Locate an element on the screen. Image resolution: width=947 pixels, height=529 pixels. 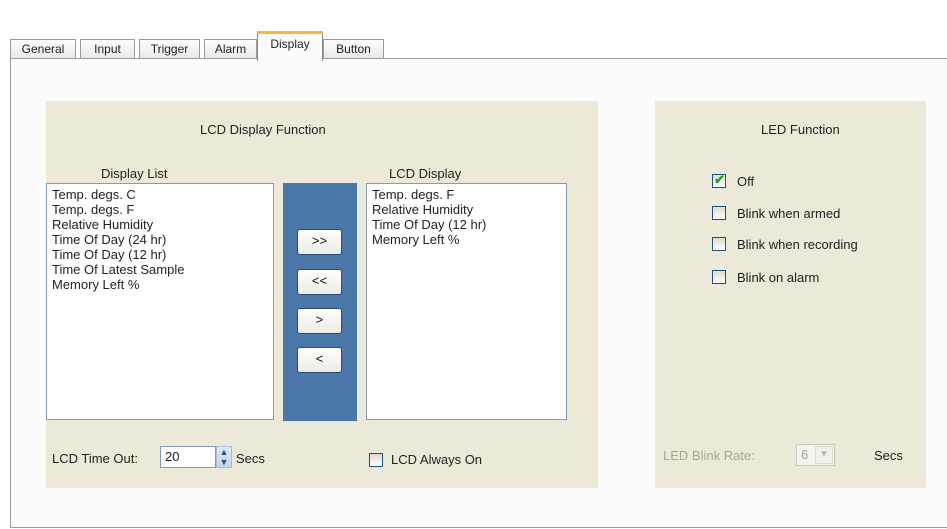
lcd-group-title: LCD Display Function is located at coordinates (263, 129).